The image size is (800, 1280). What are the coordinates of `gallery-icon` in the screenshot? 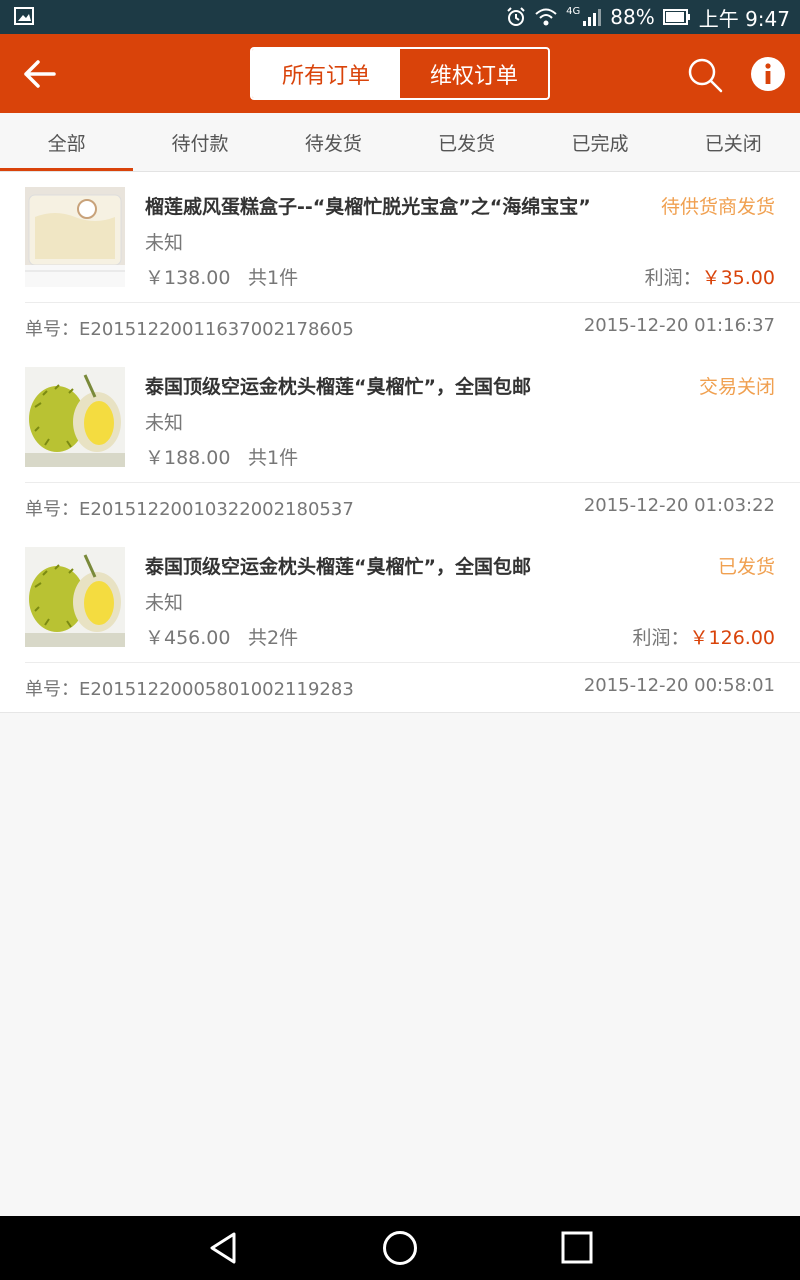 It's located at (24, 16).